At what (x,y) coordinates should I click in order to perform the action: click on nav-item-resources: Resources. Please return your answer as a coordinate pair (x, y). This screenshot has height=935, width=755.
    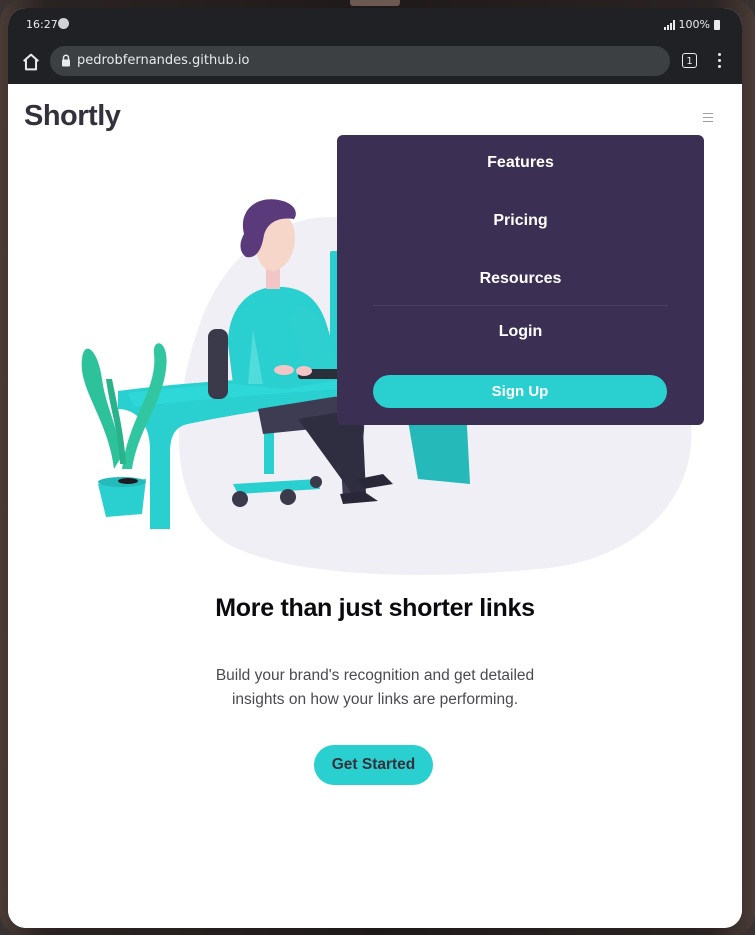
    Looking at the image, I should click on (520, 279).